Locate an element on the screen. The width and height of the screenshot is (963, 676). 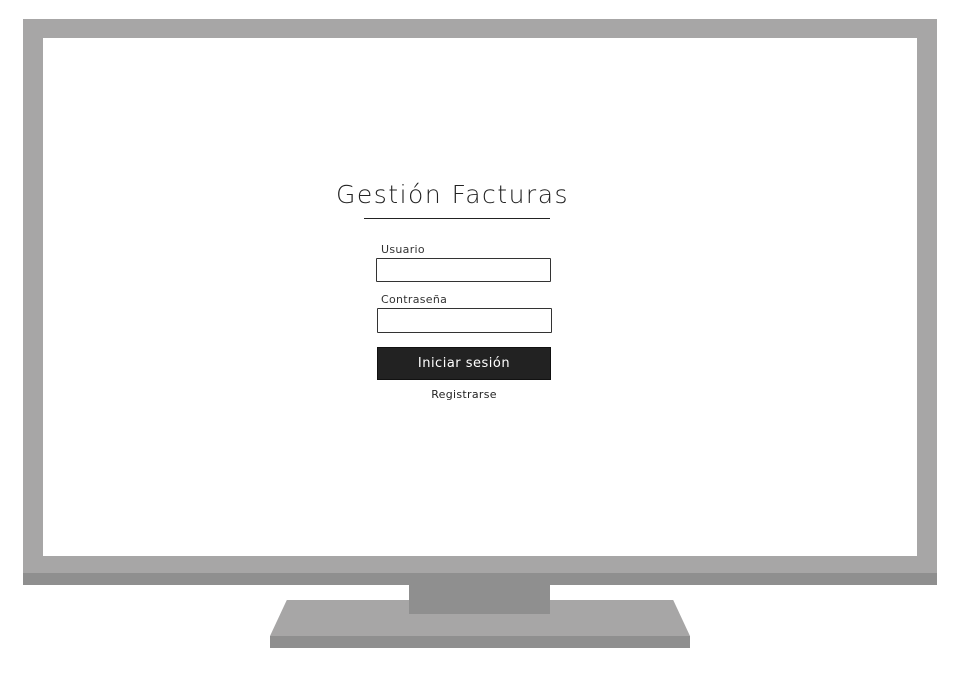
register-link: Registrarse is located at coordinates (464, 394).